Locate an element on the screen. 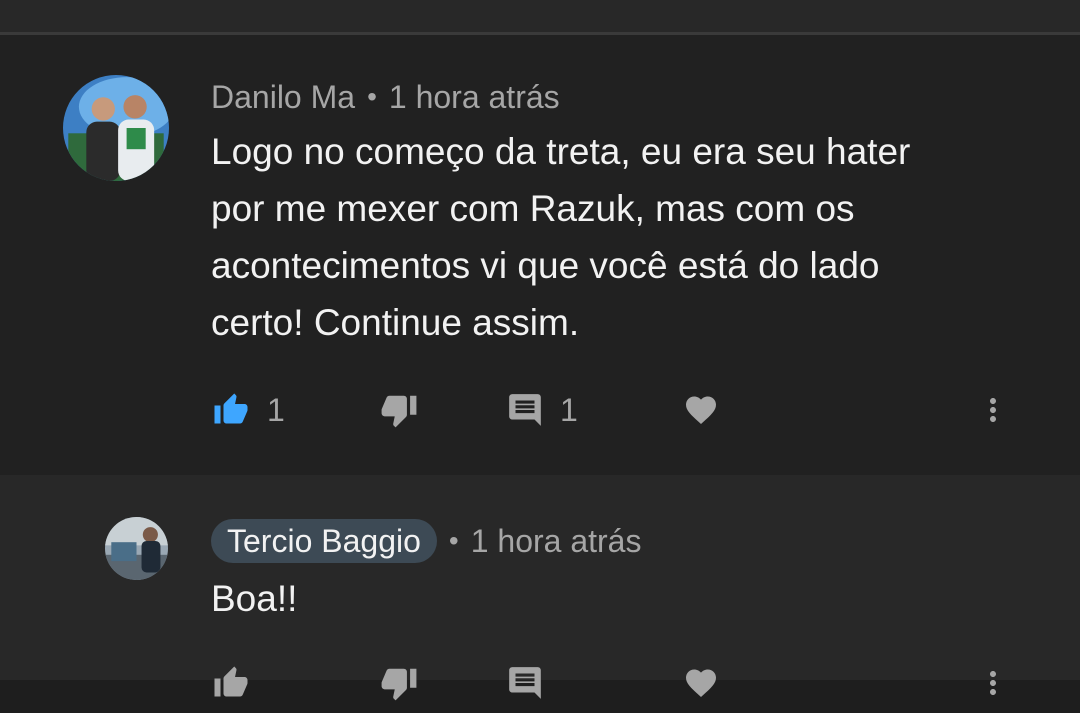  comment-actions is located at coordinates (540, 683).